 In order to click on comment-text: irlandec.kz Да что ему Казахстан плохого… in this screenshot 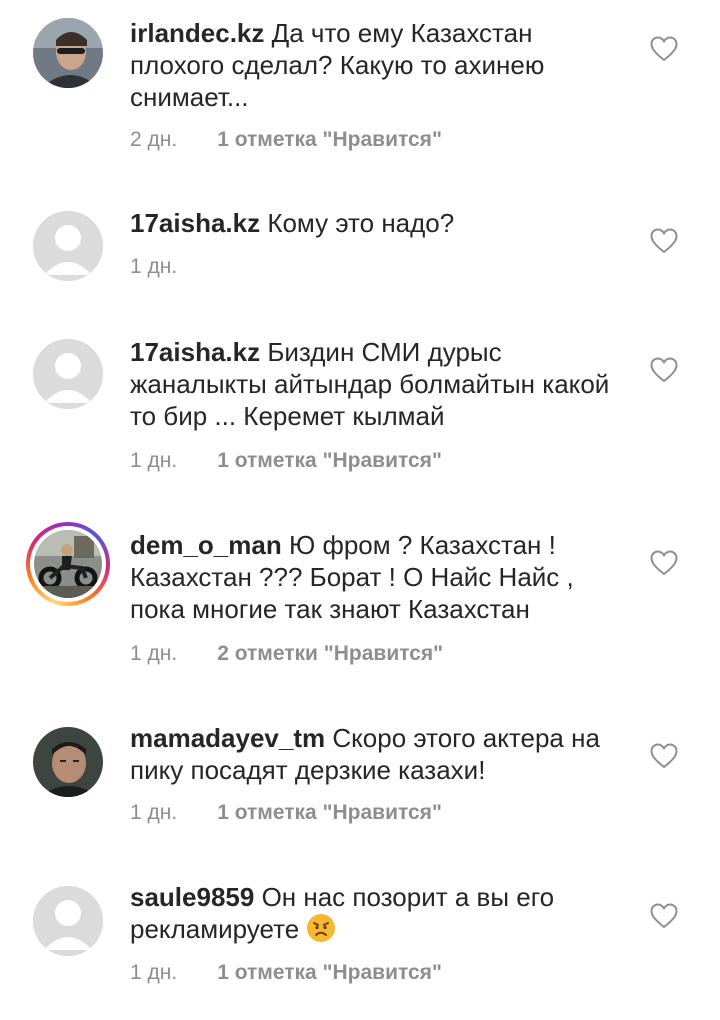, I will do `click(375, 65)`.